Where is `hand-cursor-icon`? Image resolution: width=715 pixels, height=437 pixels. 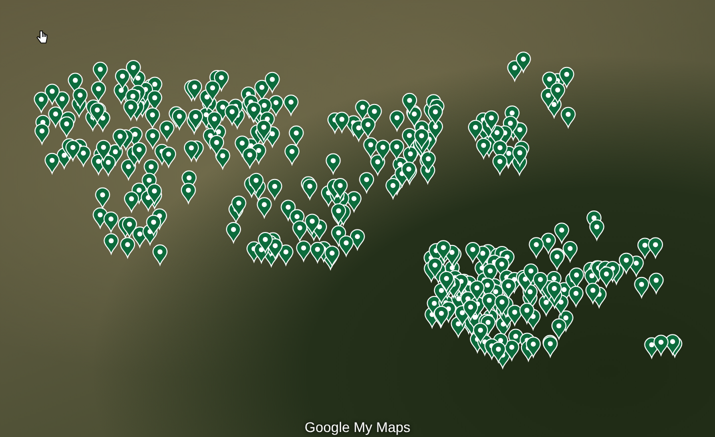
hand-cursor-icon is located at coordinates (42, 37).